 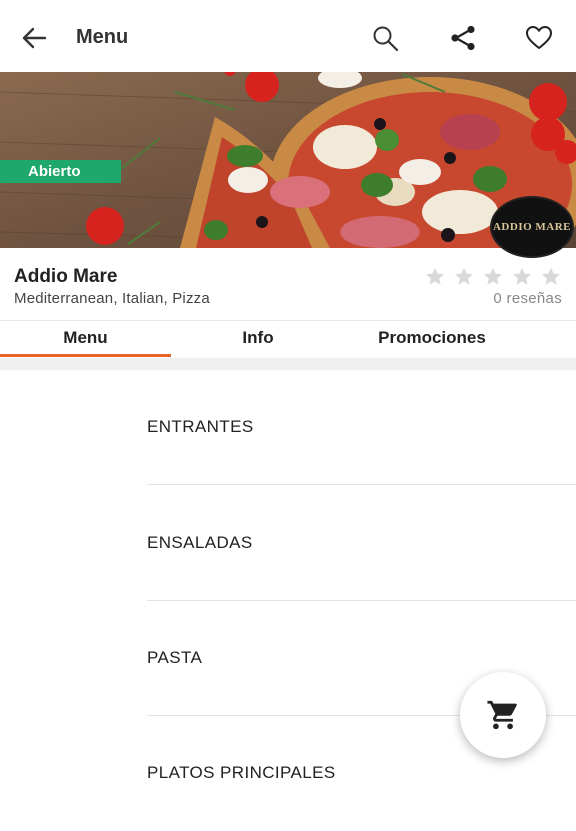 What do you see at coordinates (60, 171) in the screenshot?
I see `status-badge: Abierto` at bounding box center [60, 171].